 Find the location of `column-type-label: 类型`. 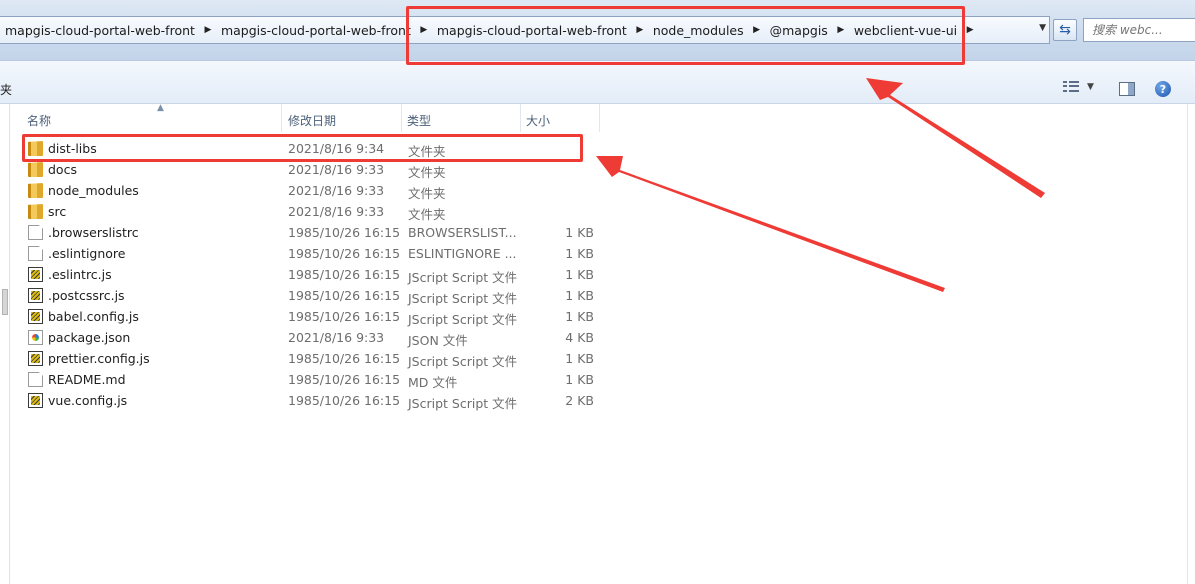

column-type-label: 类型 is located at coordinates (419, 121).